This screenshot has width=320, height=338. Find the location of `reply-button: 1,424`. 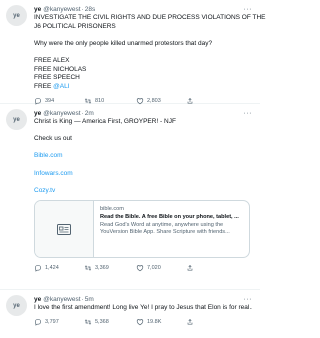

reply-button: 1,424 is located at coordinates (59, 268).